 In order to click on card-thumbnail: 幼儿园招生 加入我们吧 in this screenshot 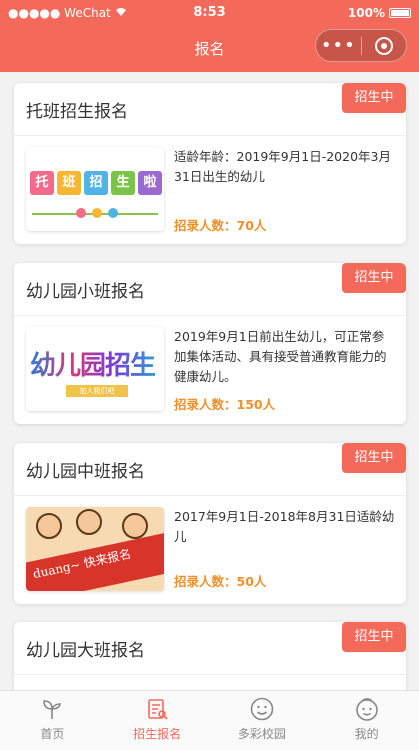, I will do `click(95, 369)`.